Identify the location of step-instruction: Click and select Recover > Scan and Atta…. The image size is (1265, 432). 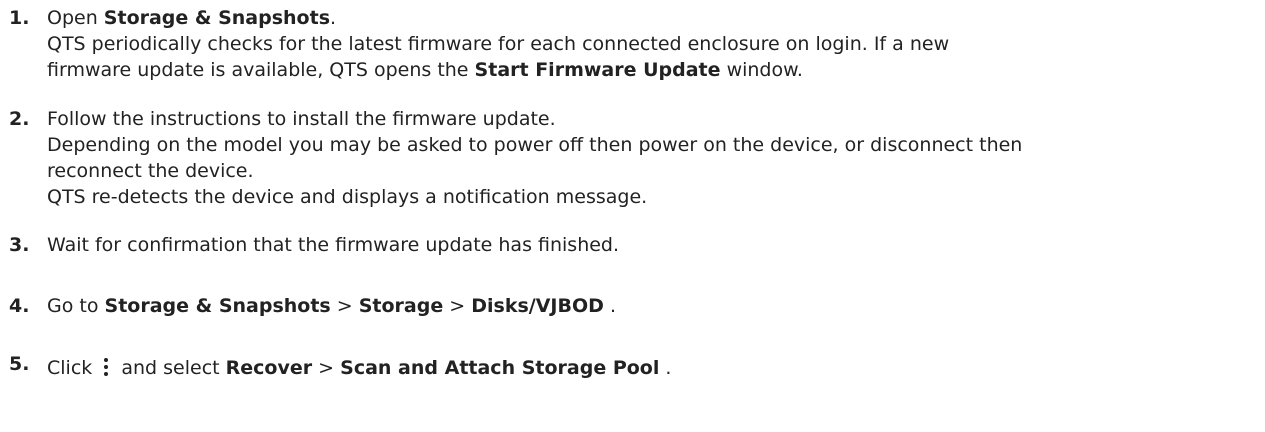
(642, 368).